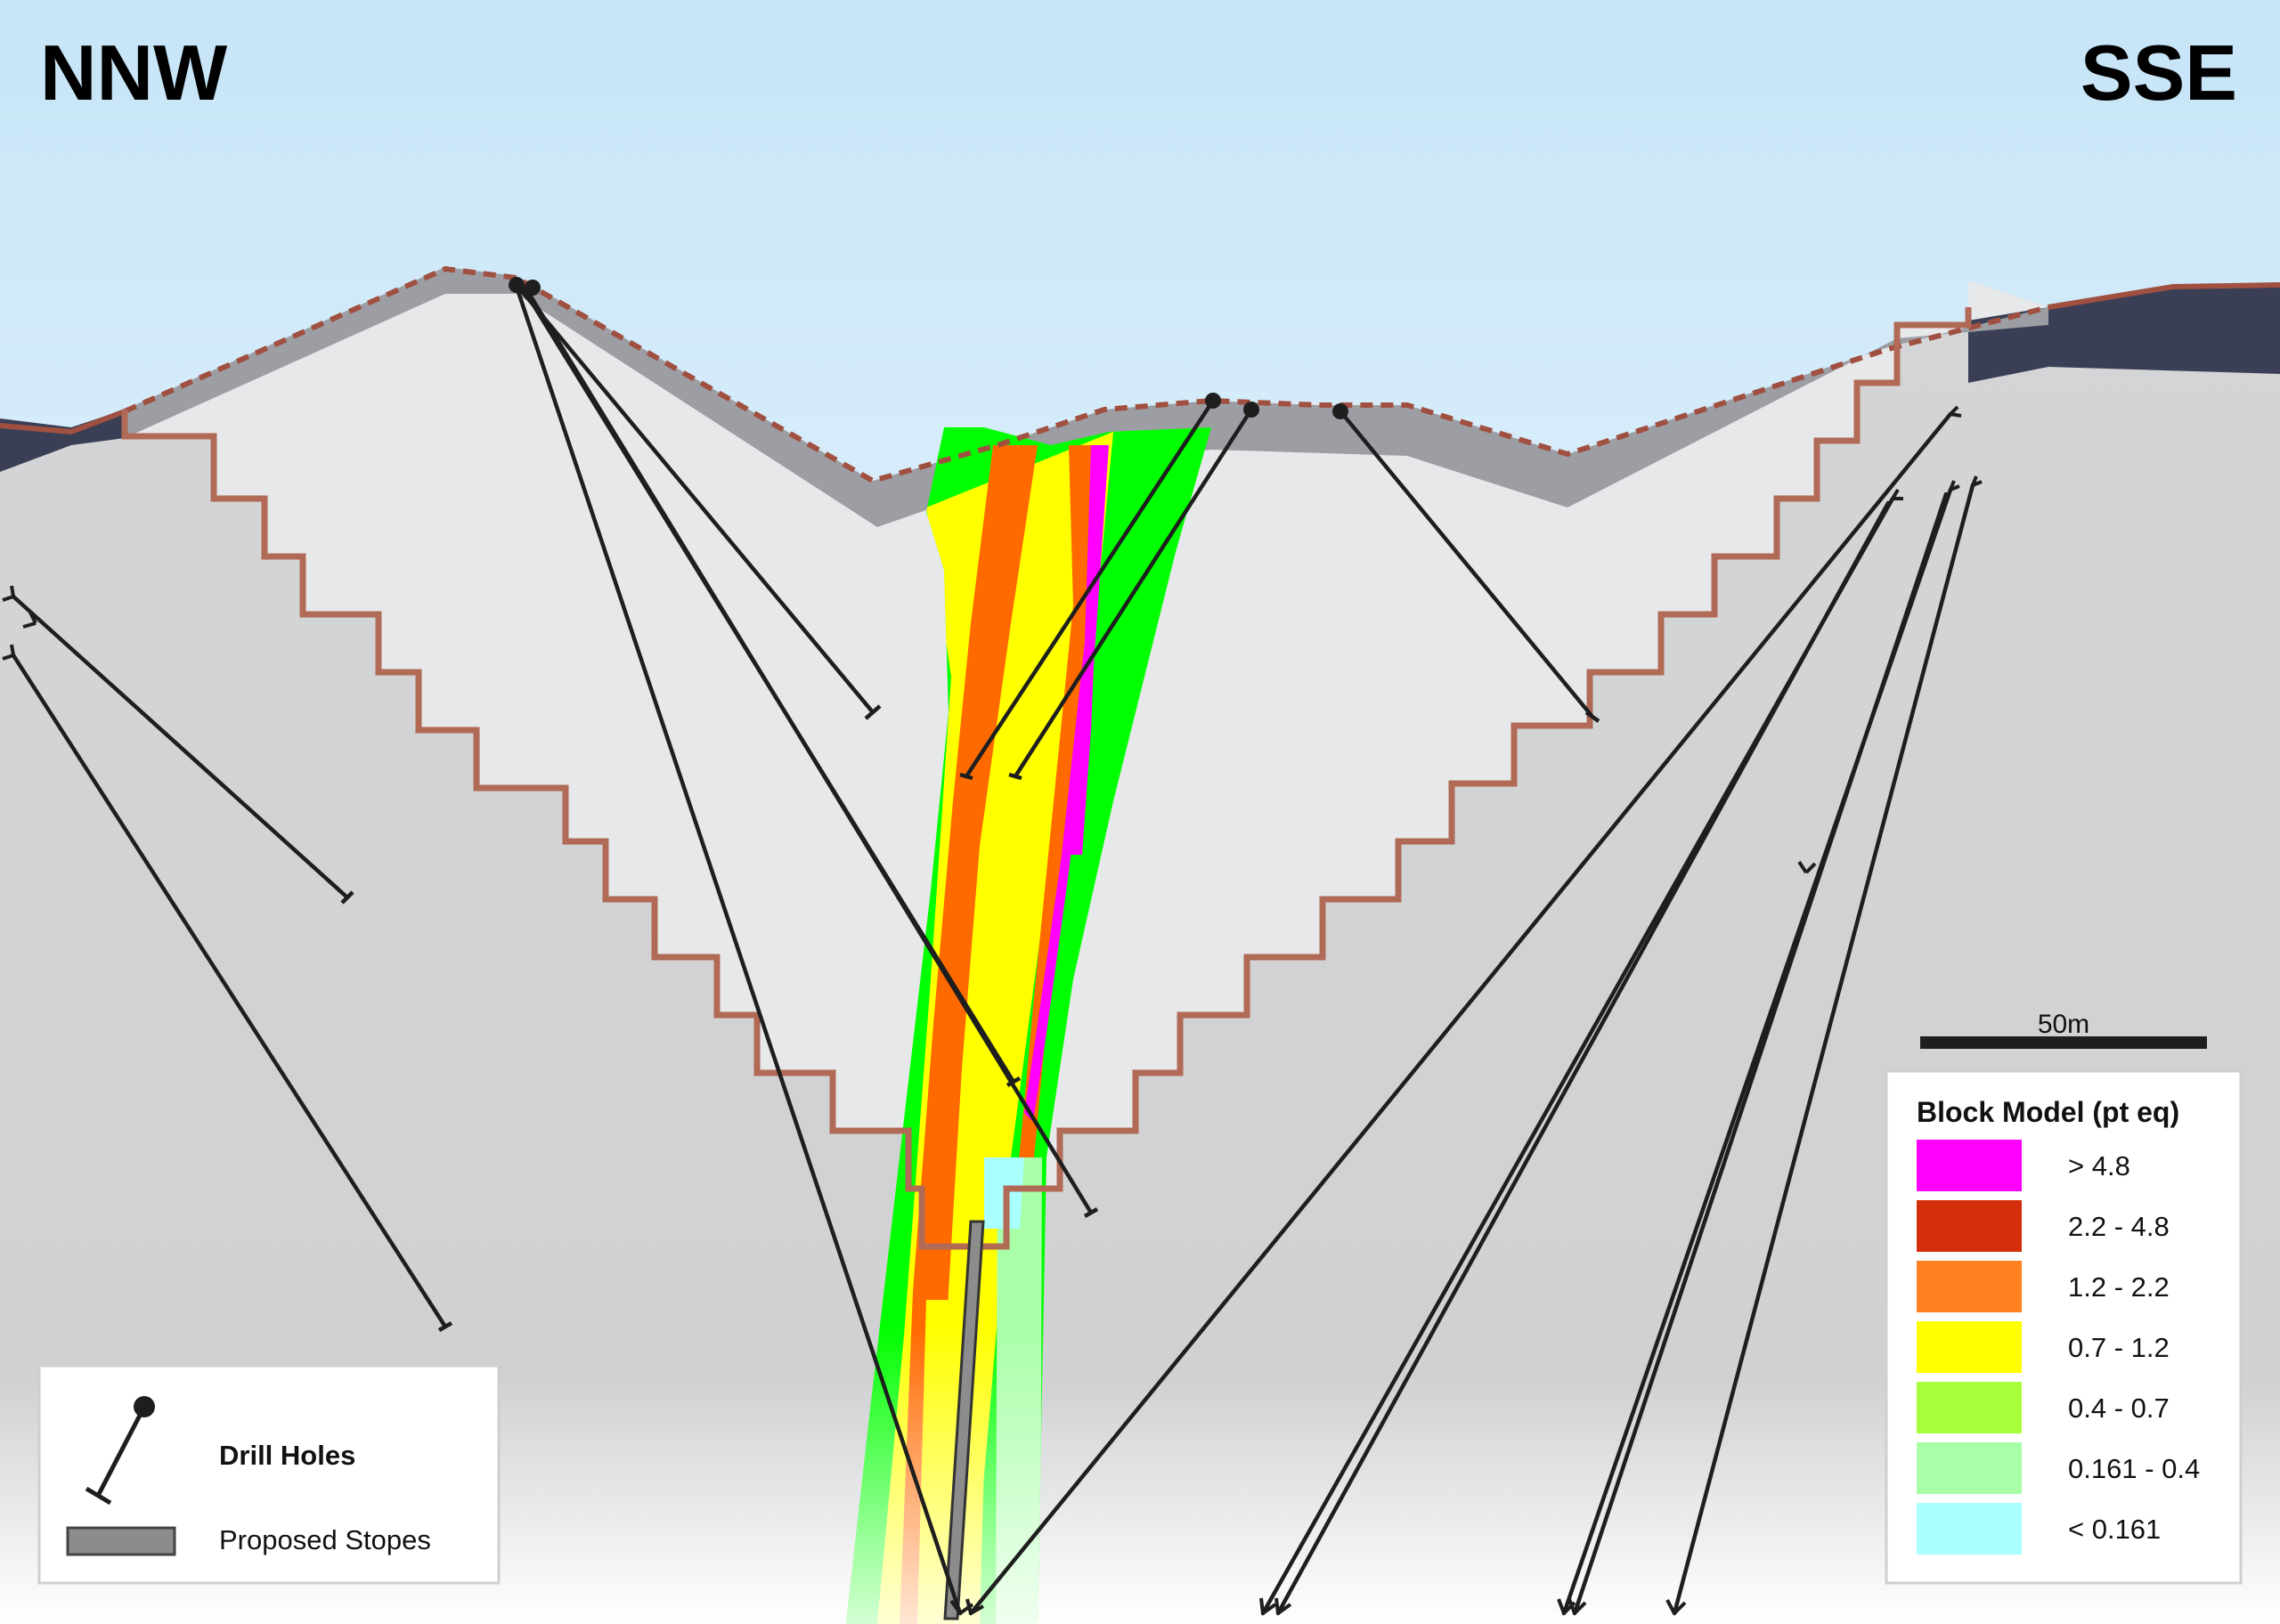  I want to click on legend-label: > 4.8, so click(2099, 1165).